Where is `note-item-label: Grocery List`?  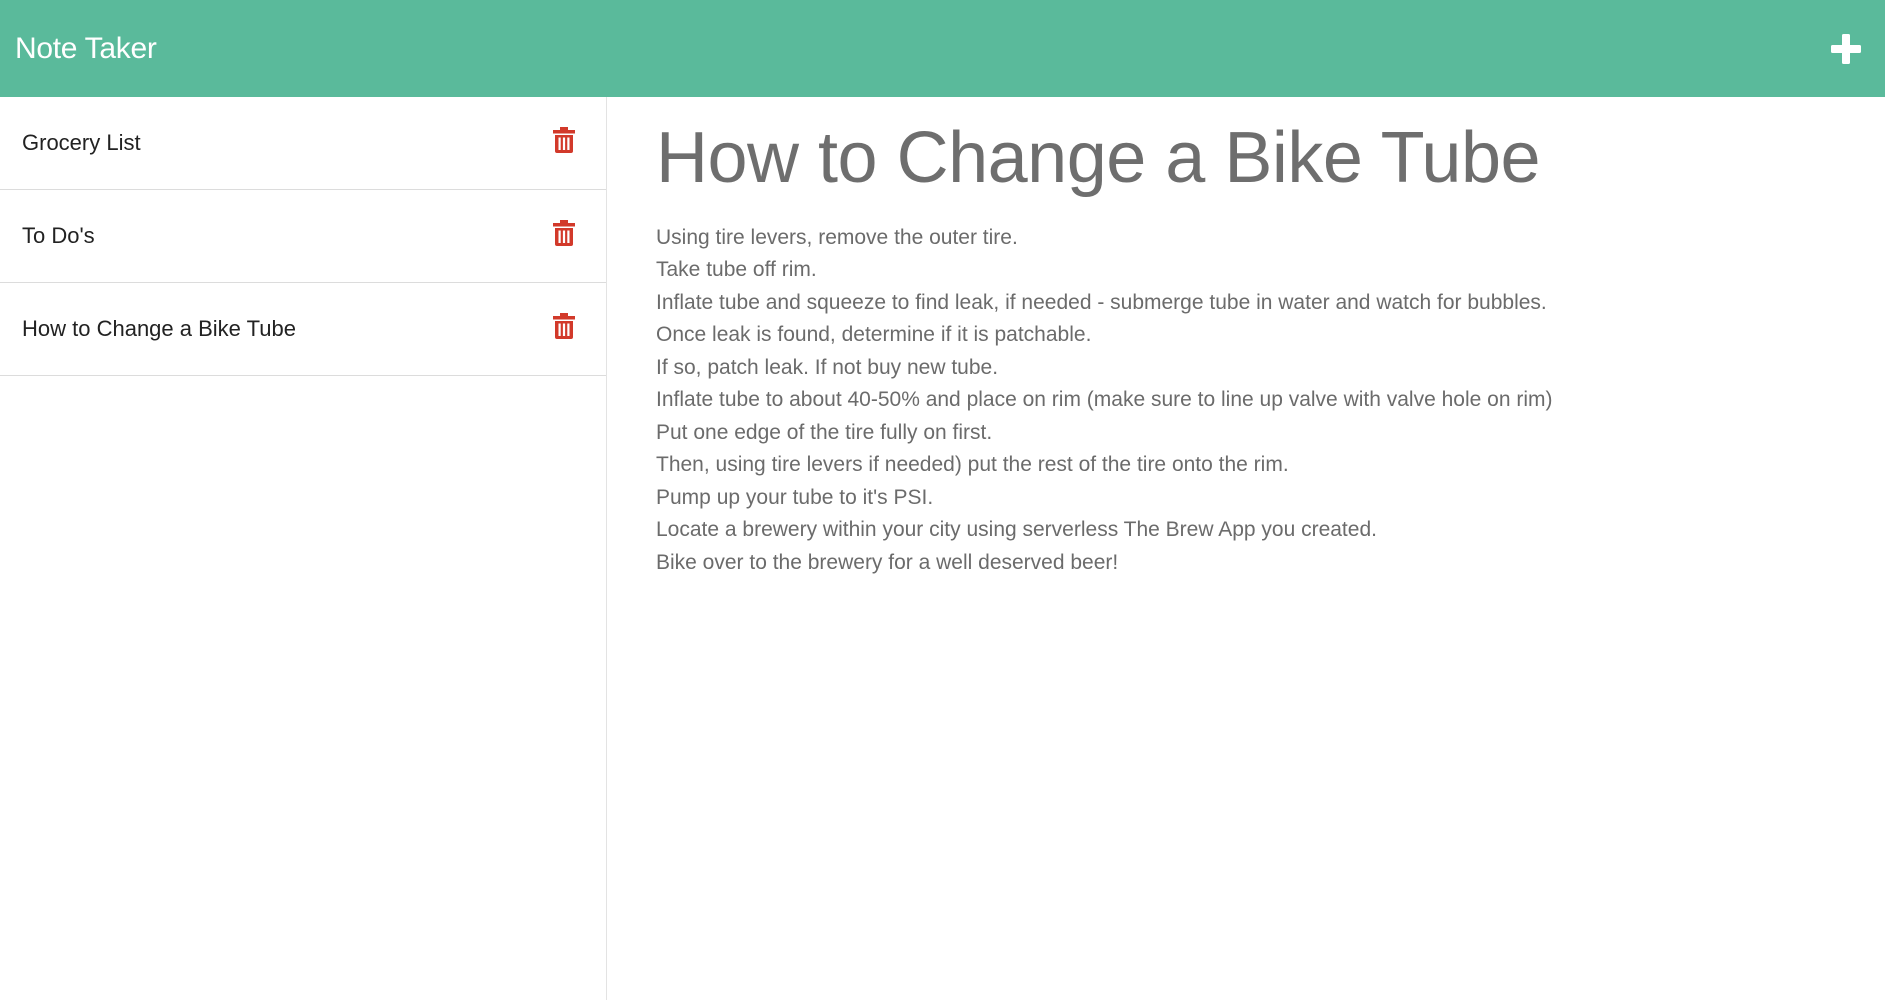
note-item-label: Grocery List is located at coordinates (81, 142).